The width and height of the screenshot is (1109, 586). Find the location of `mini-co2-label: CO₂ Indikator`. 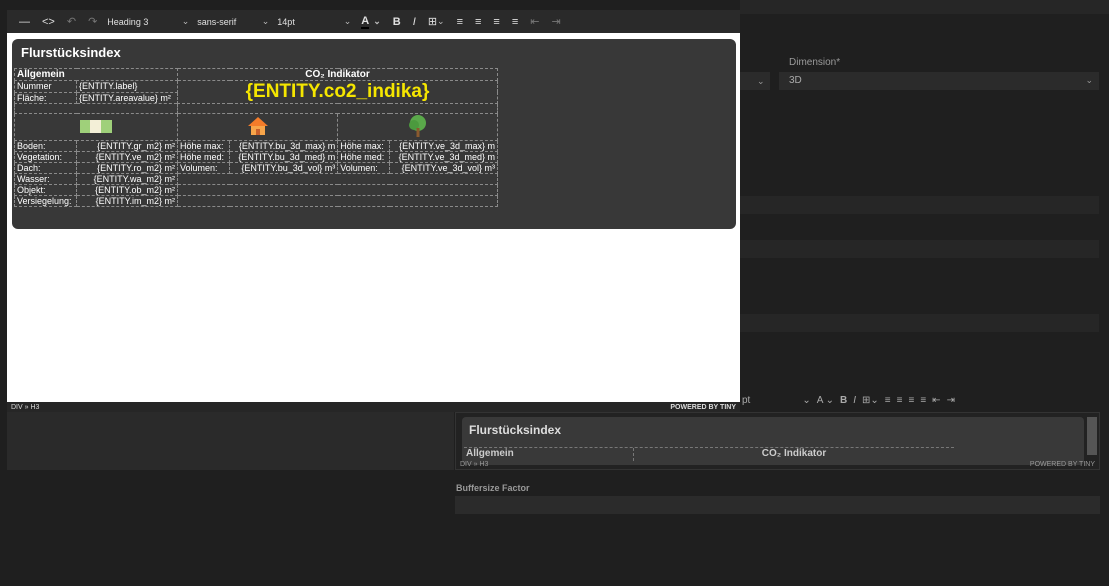

mini-co2-label: CO₂ Indikator is located at coordinates (794, 453).